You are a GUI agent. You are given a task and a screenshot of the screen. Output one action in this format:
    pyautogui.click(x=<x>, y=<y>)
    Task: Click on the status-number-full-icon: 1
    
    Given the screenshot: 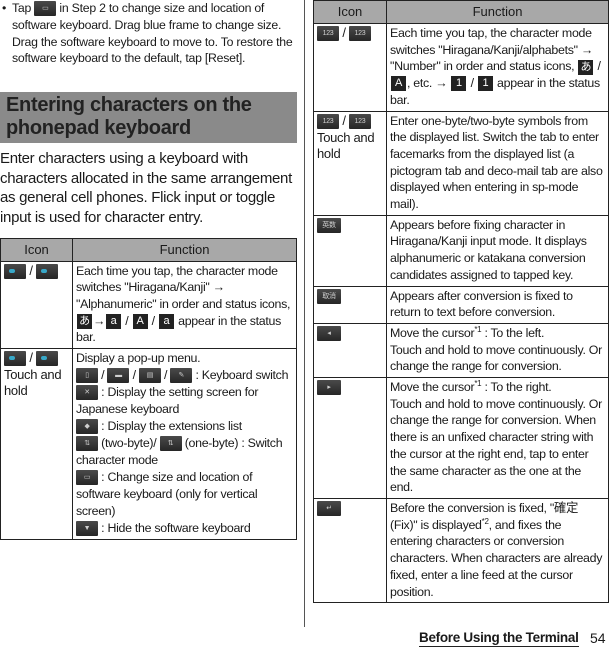 What is the action you would take?
    pyautogui.click(x=485, y=84)
    